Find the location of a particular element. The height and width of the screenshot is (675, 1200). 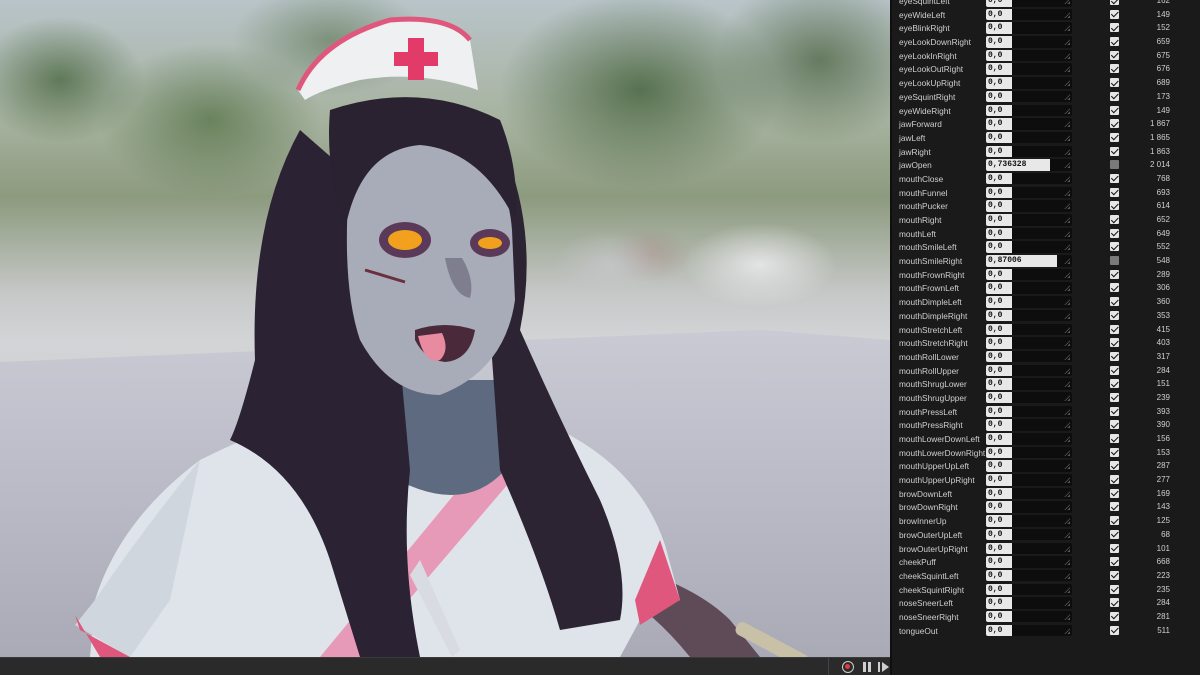

record-icon is located at coordinates (848, 667).